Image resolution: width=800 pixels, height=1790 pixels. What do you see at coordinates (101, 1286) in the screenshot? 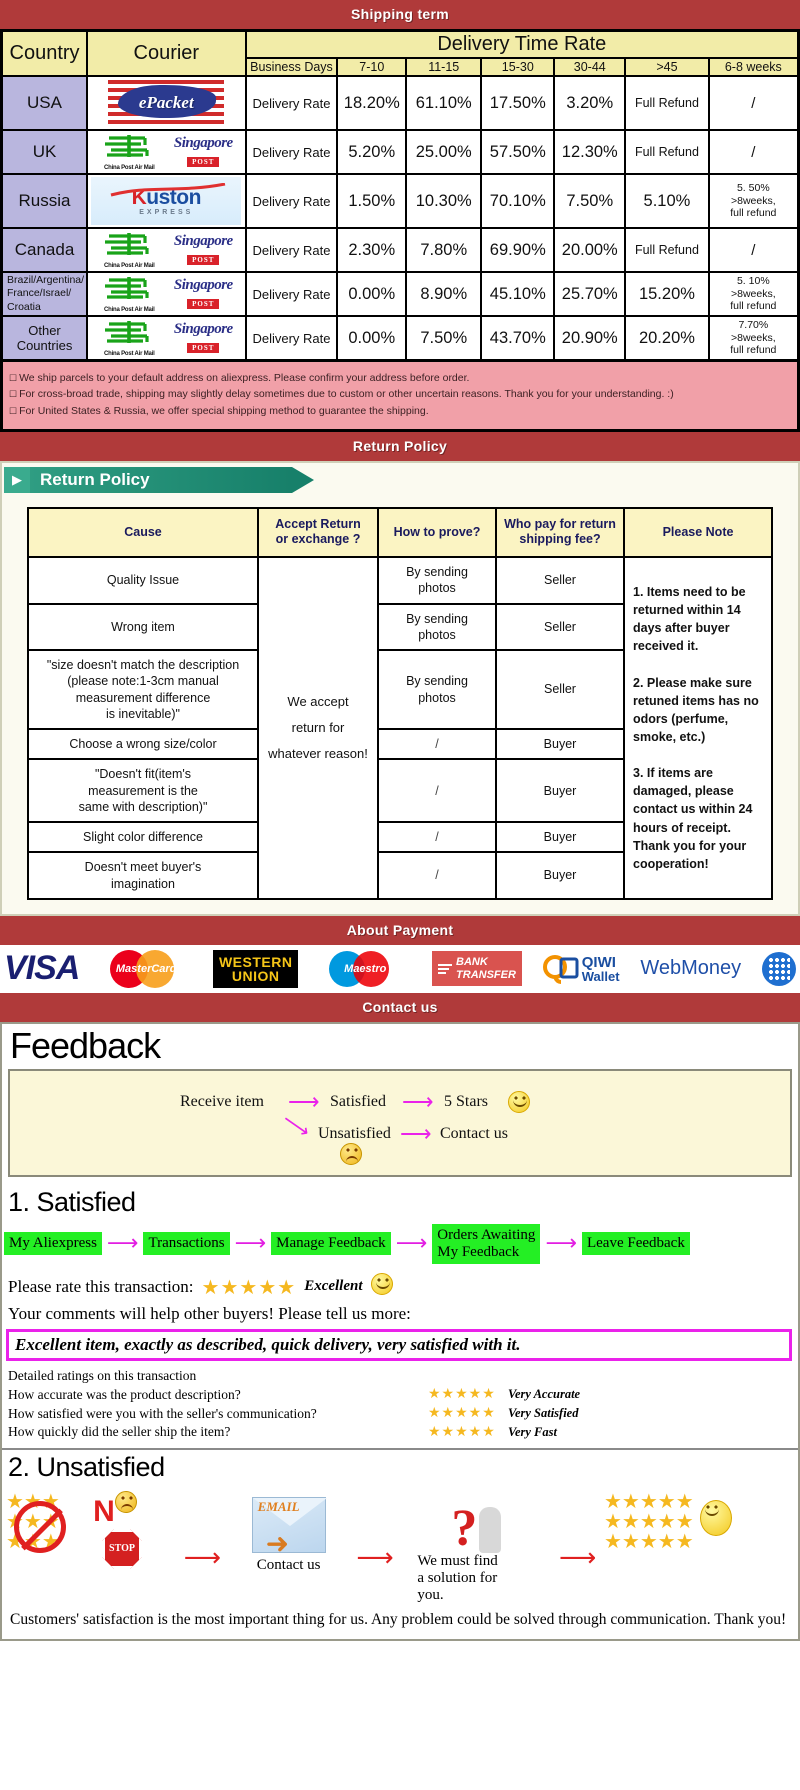
I see `rate-prompt: Please rate this transaction:` at bounding box center [101, 1286].